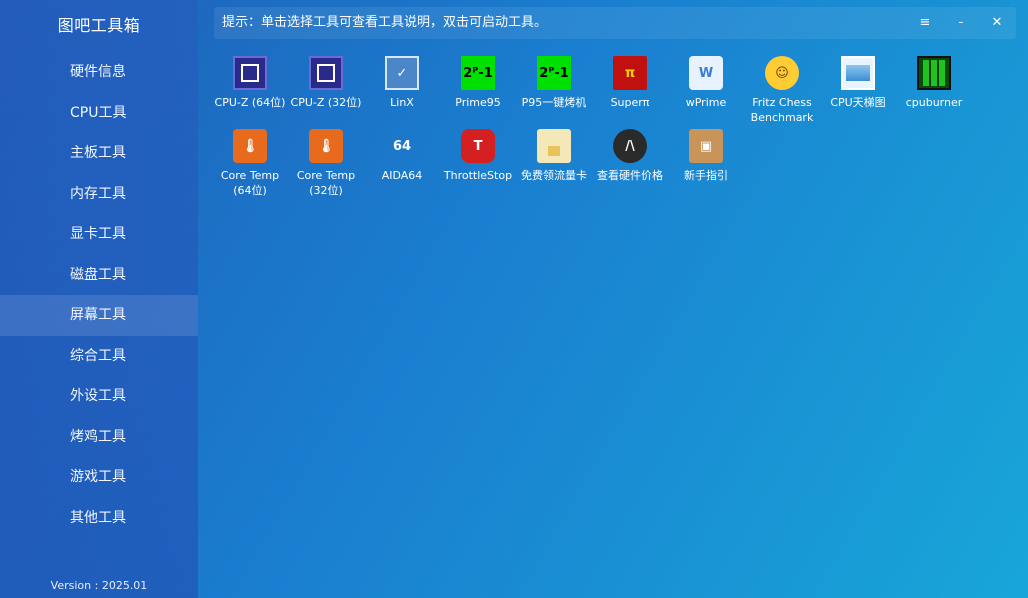 Image resolution: width=1028 pixels, height=598 pixels. Describe the element at coordinates (858, 102) in the screenshot. I see `tool-label: CPU天梯图` at that location.